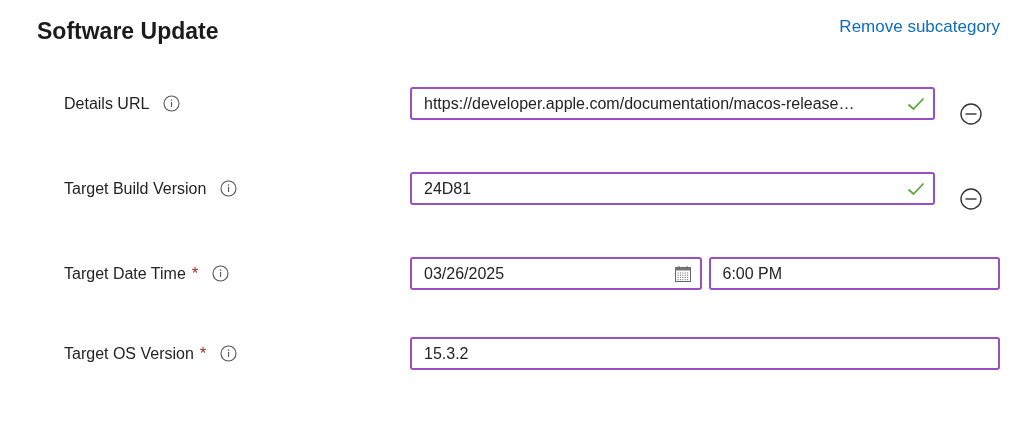 This screenshot has height=431, width=1024. Describe the element at coordinates (107, 103) in the screenshot. I see `field-label: Details URL` at that location.